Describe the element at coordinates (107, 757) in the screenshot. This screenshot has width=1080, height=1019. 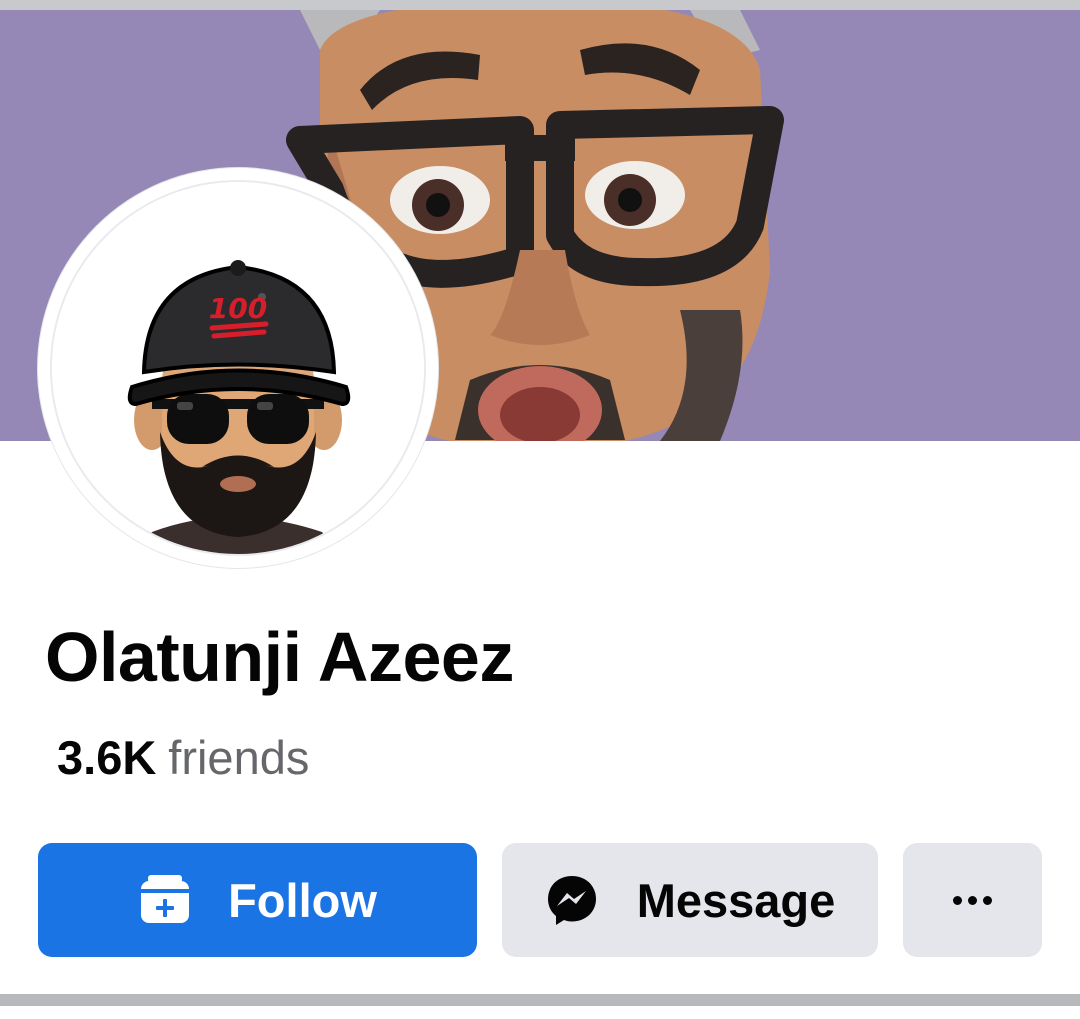
I see `friends-count: 3.6K` at that location.